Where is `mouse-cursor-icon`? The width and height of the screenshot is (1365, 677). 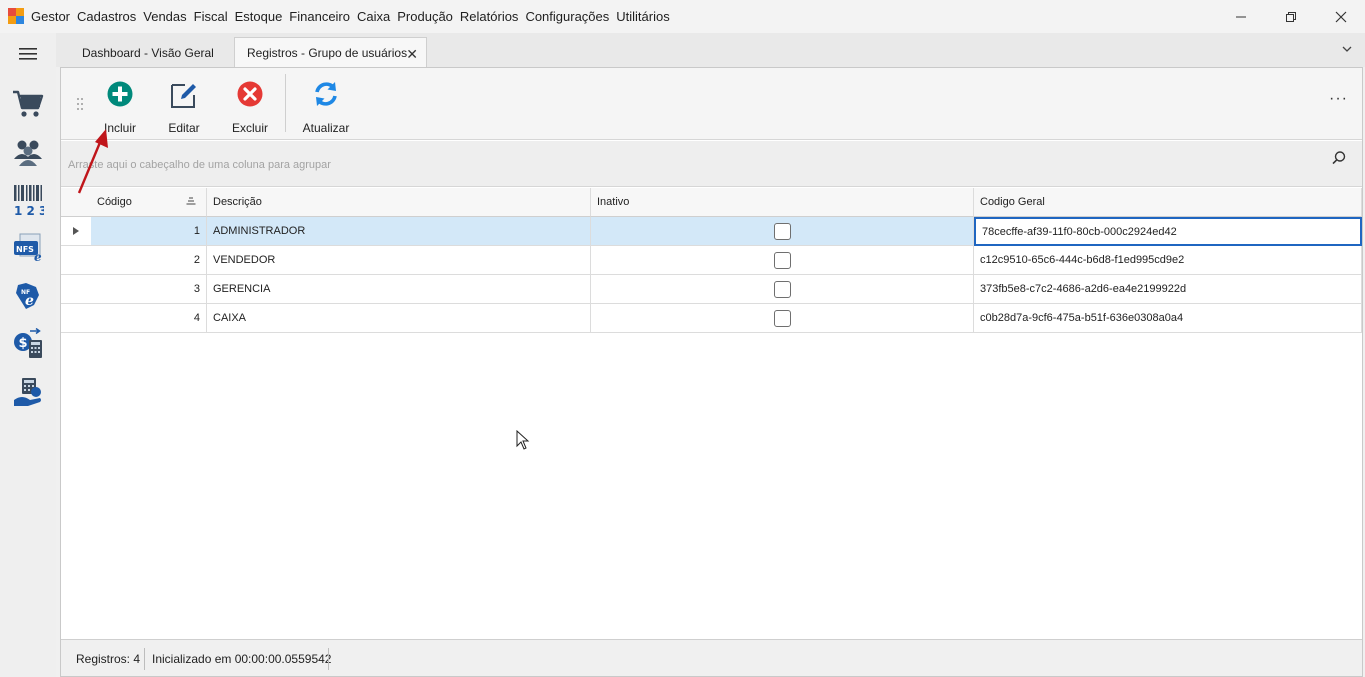
mouse-cursor-icon is located at coordinates (523, 440).